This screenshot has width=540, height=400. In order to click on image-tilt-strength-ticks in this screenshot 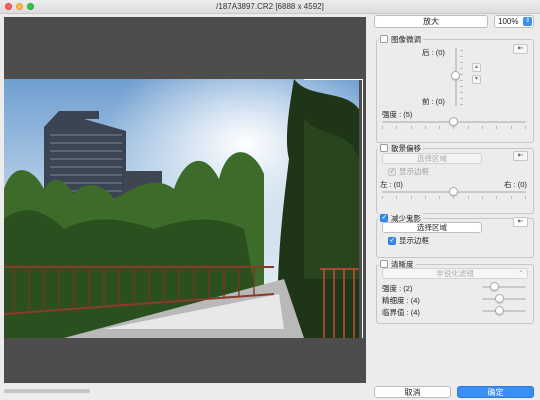, I will do `click(454, 127)`.